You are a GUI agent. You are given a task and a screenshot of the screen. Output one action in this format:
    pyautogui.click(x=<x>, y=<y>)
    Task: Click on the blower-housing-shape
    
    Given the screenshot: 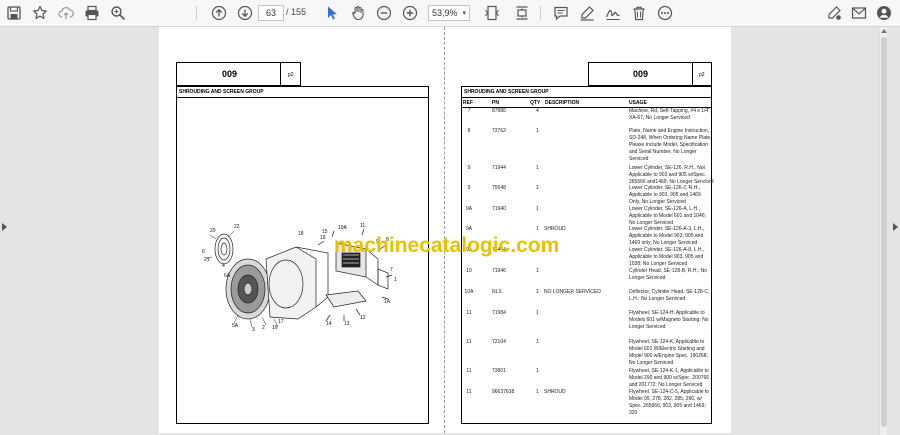 What is the action you would take?
    pyautogui.click(x=291, y=283)
    